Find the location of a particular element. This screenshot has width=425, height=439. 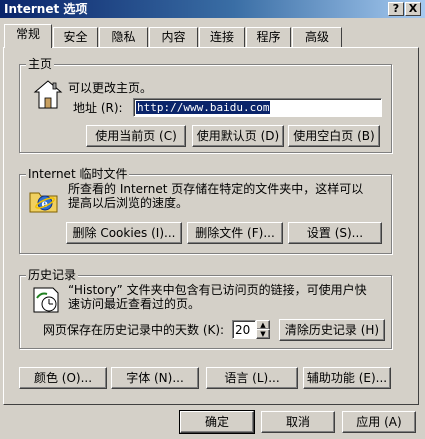

button-label: 确定 is located at coordinates (216, 422).